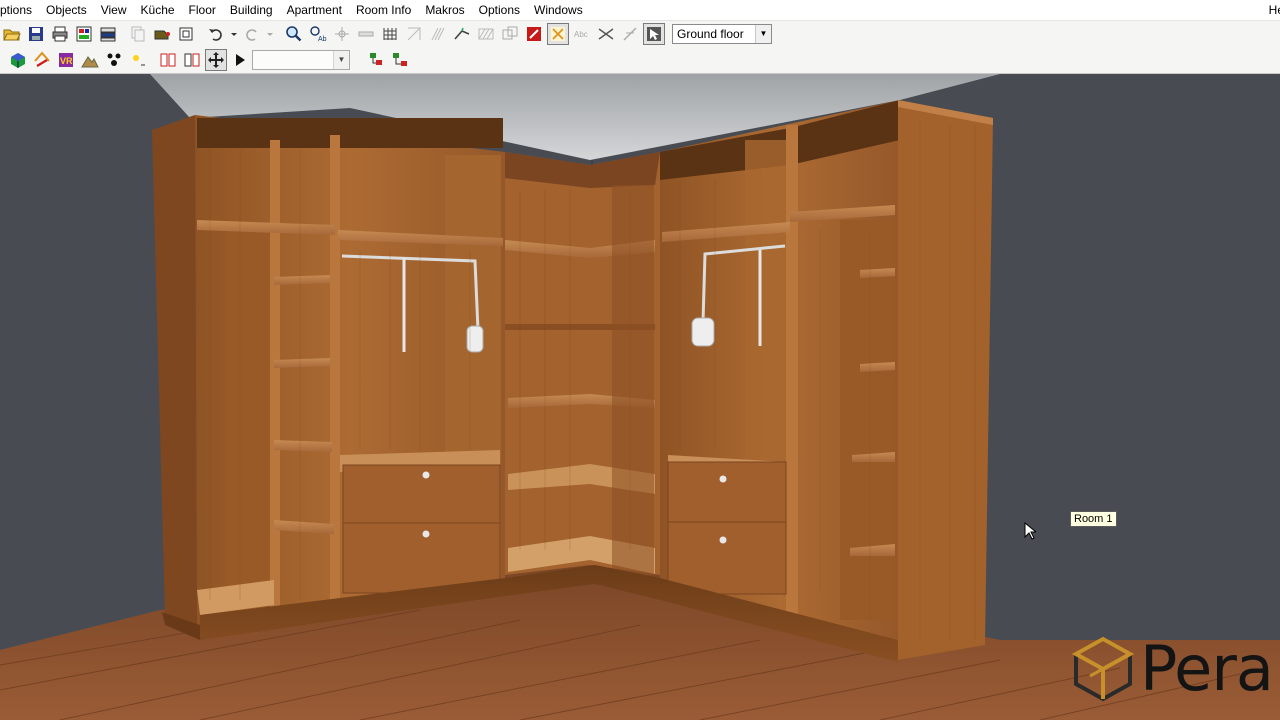 Image resolution: width=1280 pixels, height=720 pixels. Describe the element at coordinates (234, 34) in the screenshot. I see `undo-dropdown-icon` at that location.